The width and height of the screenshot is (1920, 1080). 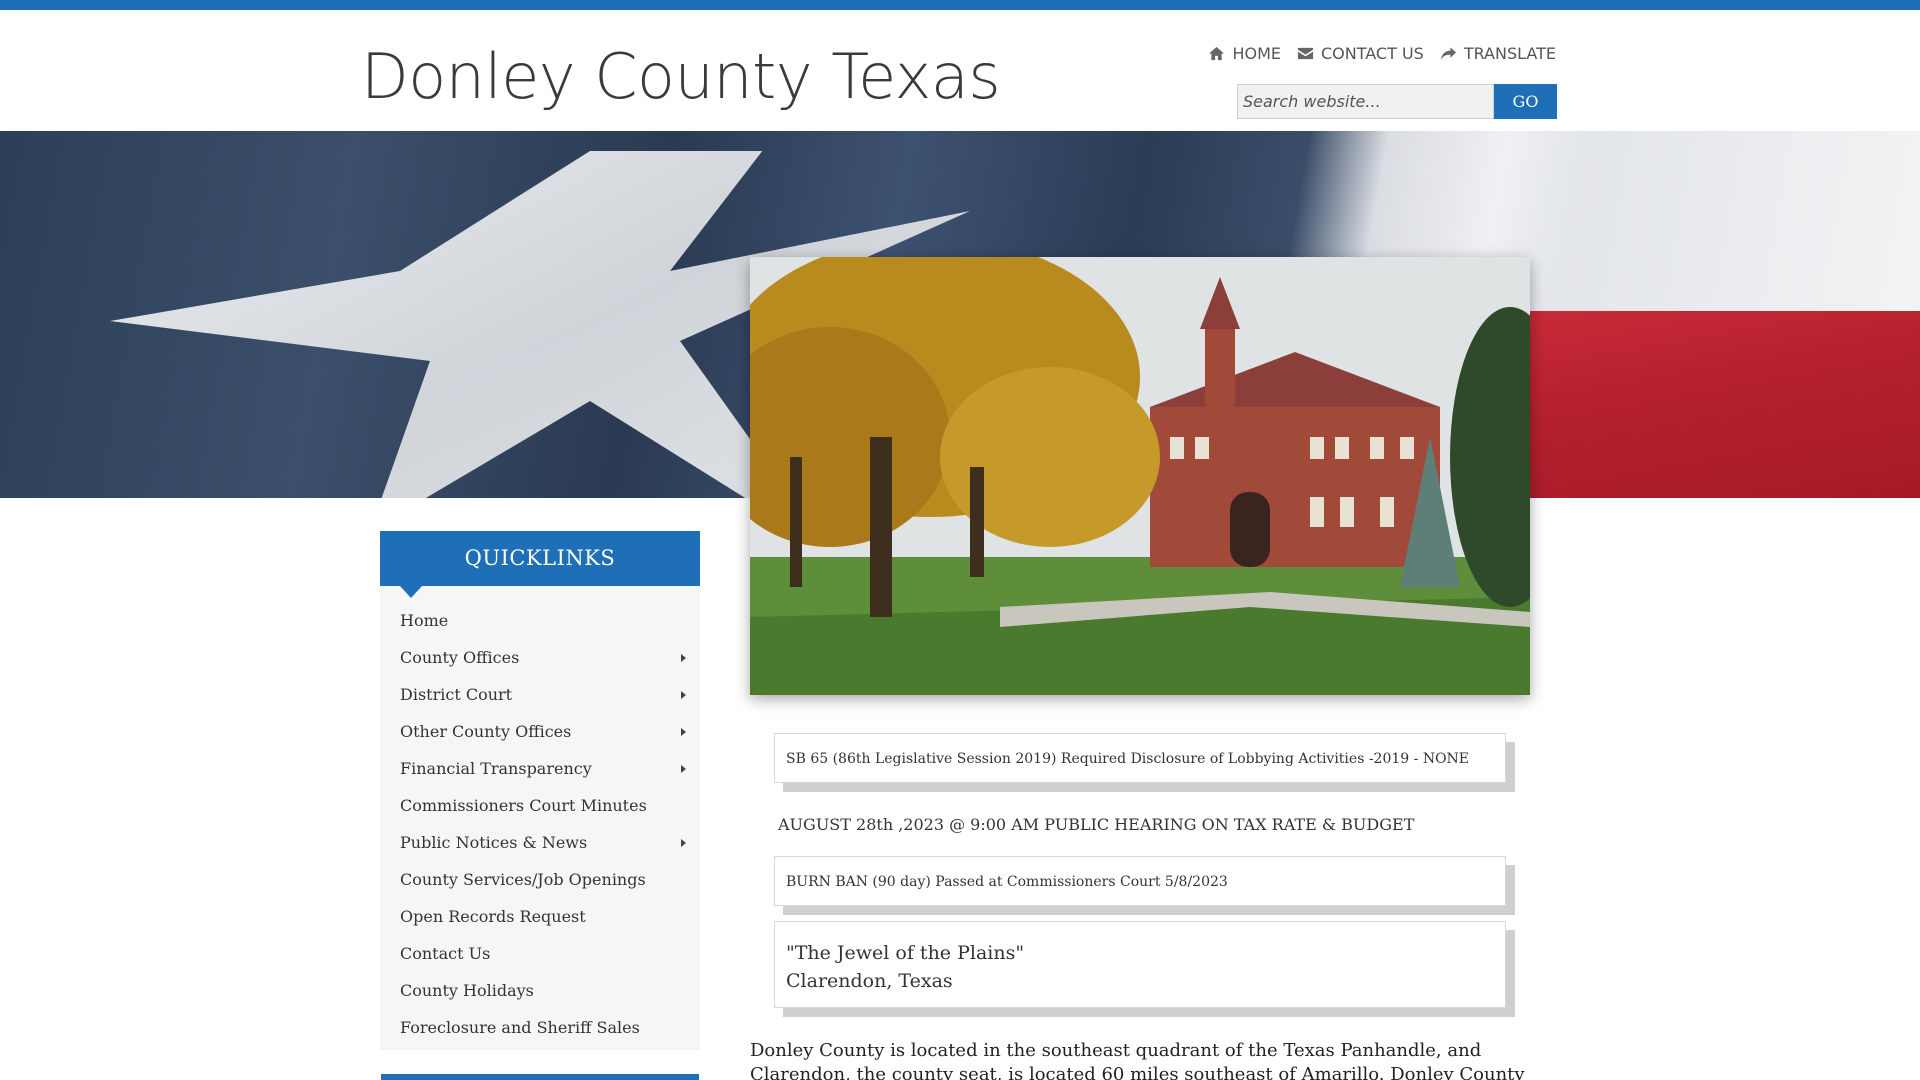 I want to click on nav-home-link: HOME, so click(x=1244, y=53).